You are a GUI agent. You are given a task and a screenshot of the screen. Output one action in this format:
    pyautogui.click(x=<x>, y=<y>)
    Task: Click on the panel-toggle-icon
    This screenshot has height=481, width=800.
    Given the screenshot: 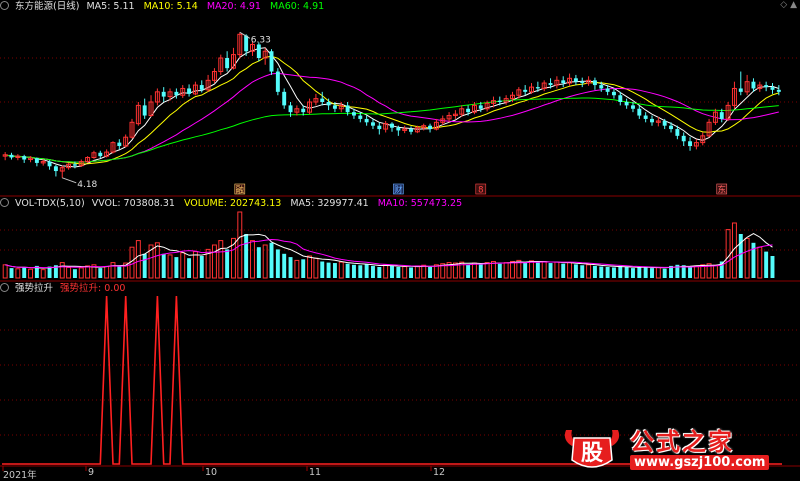 What is the action you would take?
    pyautogui.click(x=4, y=5)
    